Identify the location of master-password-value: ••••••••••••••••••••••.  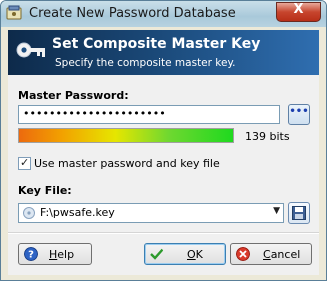
(94, 113).